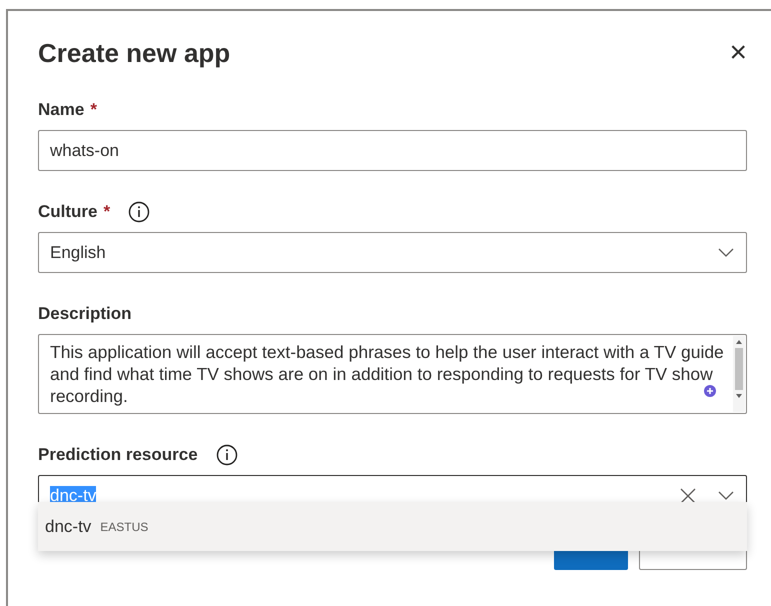 The height and width of the screenshot is (606, 771). I want to click on dialog-title: Create new app, so click(135, 53).